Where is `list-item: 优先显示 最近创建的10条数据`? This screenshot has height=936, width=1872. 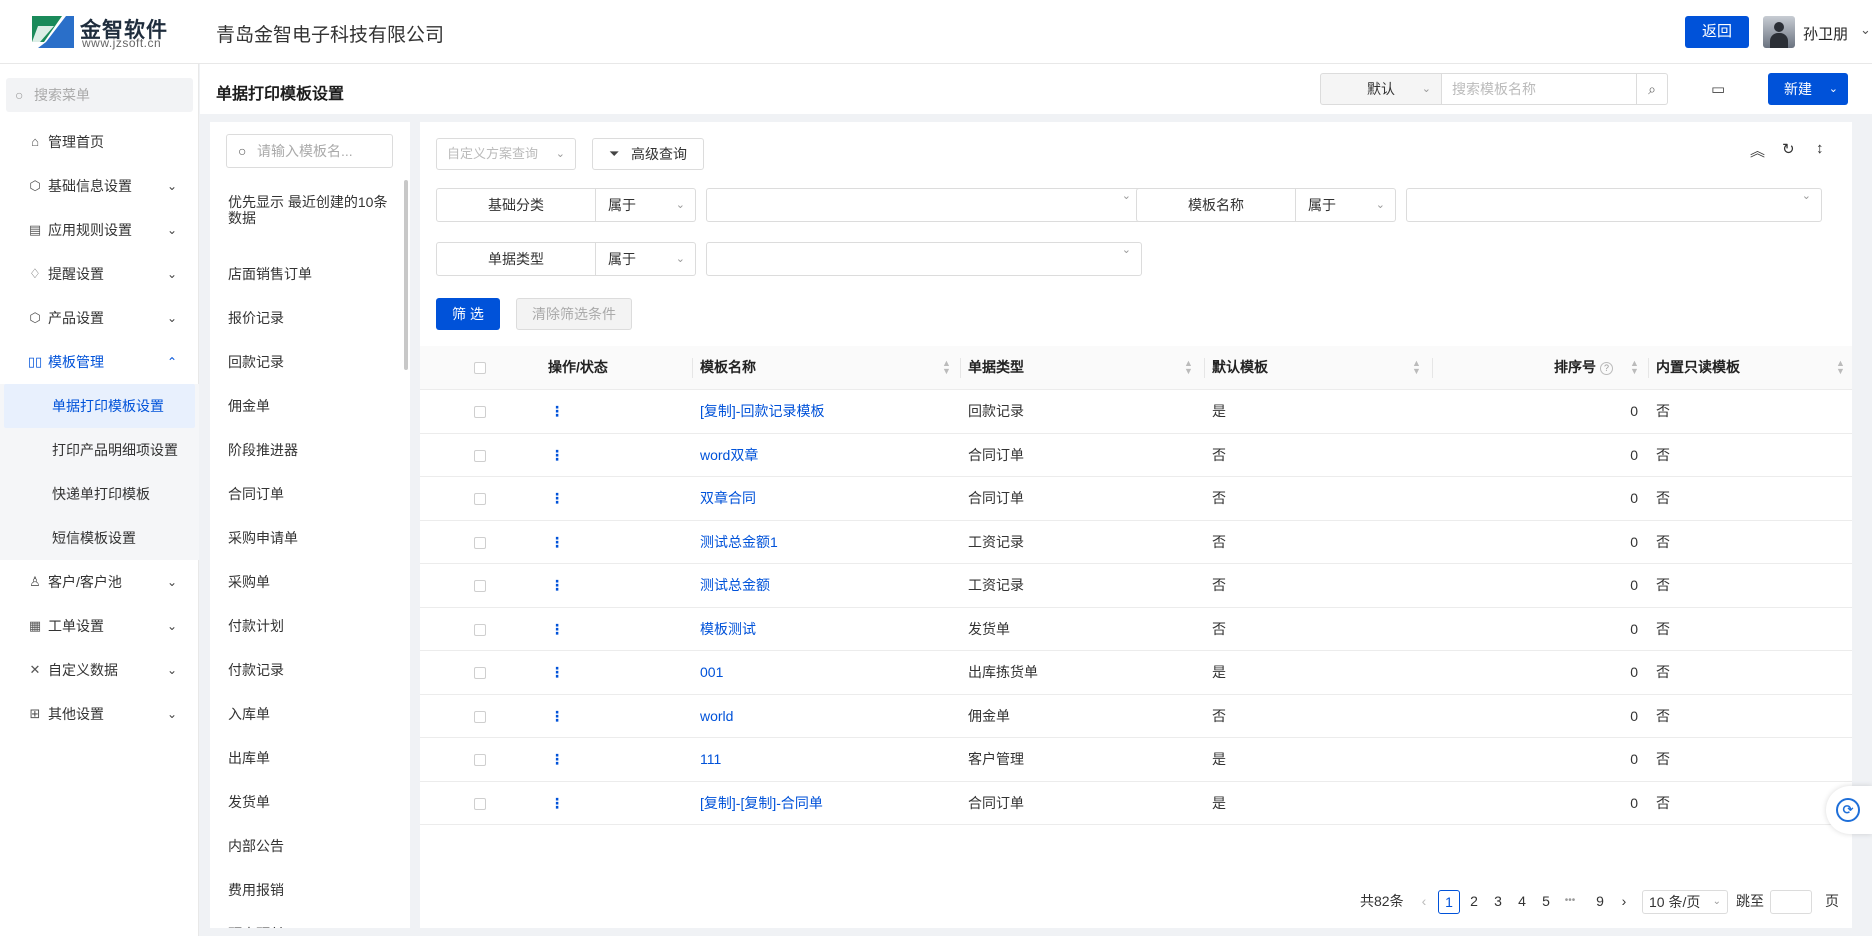 list-item: 优先显示 最近创建的10条数据 is located at coordinates (308, 222).